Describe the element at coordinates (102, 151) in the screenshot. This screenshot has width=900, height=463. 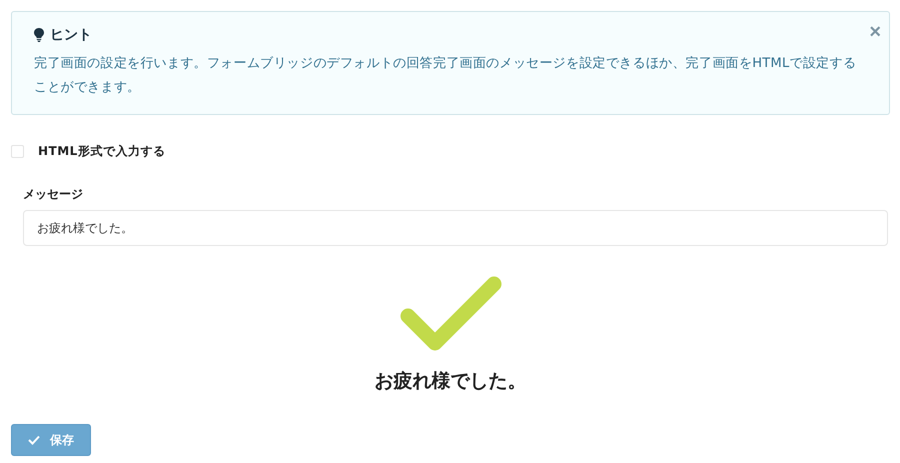
I see `checkbox-label: HTML形式で入力する` at that location.